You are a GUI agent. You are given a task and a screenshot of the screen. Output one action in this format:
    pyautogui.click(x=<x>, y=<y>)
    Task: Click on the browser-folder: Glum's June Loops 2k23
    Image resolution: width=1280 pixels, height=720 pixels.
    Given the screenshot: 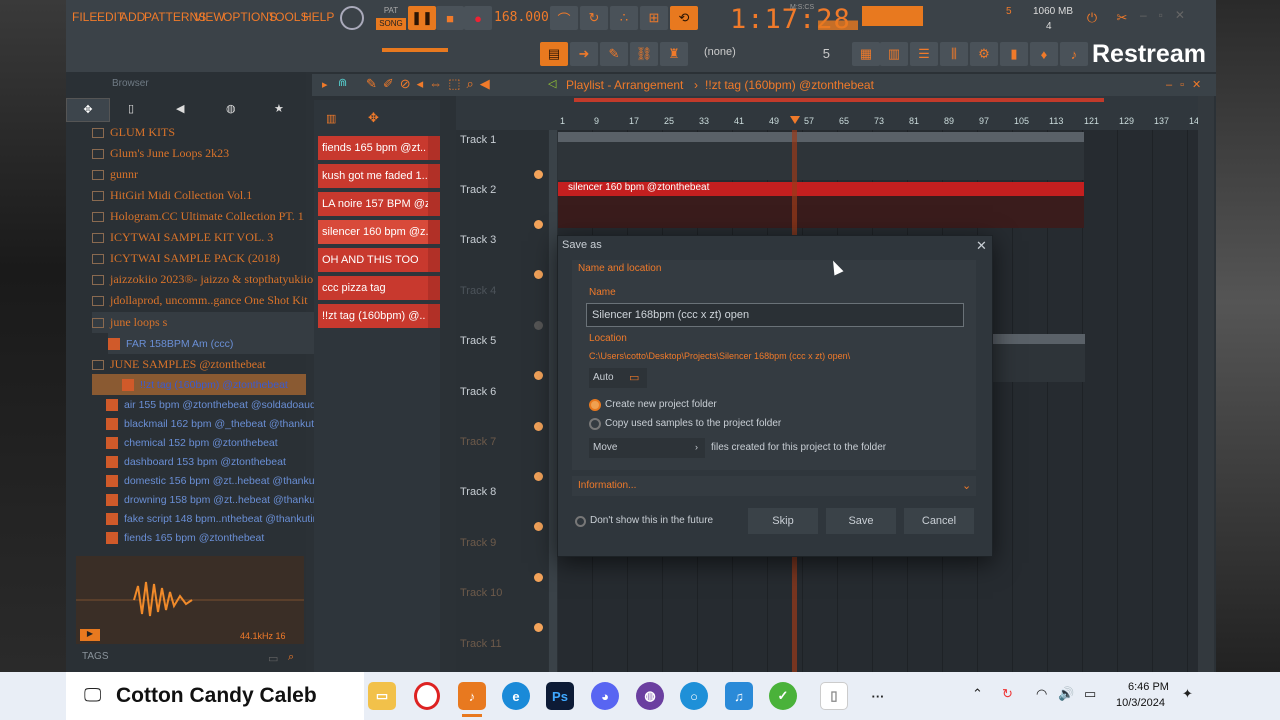 What is the action you would take?
    pyautogui.click(x=204, y=153)
    